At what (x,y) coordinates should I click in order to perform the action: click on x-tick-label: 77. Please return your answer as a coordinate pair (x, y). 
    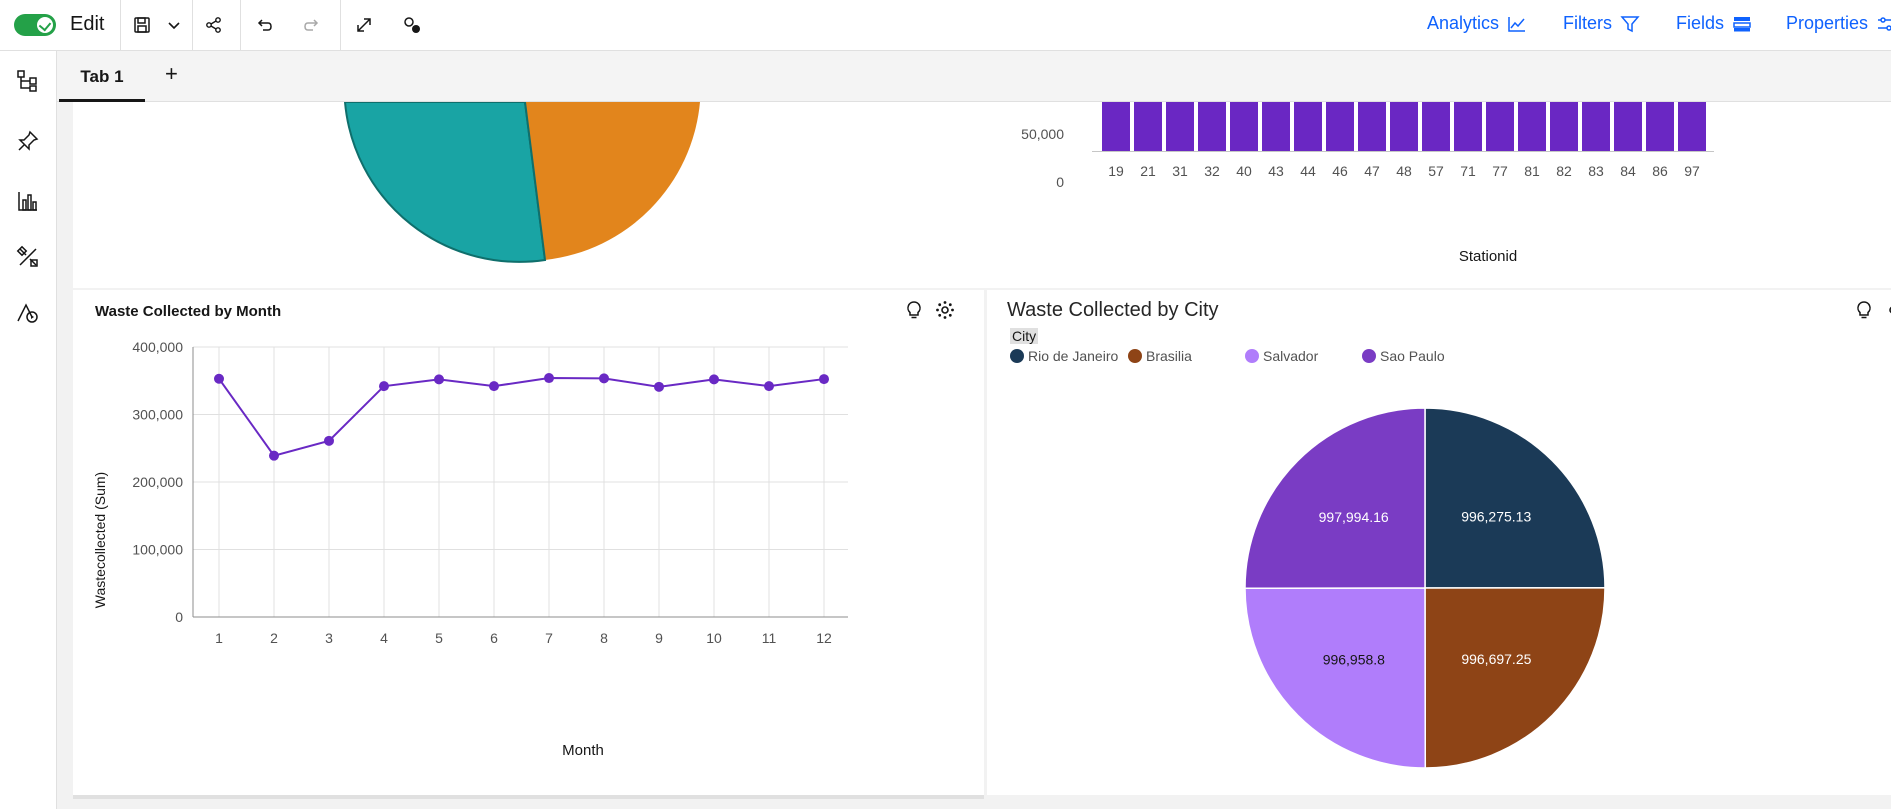
    Looking at the image, I should click on (1500, 171).